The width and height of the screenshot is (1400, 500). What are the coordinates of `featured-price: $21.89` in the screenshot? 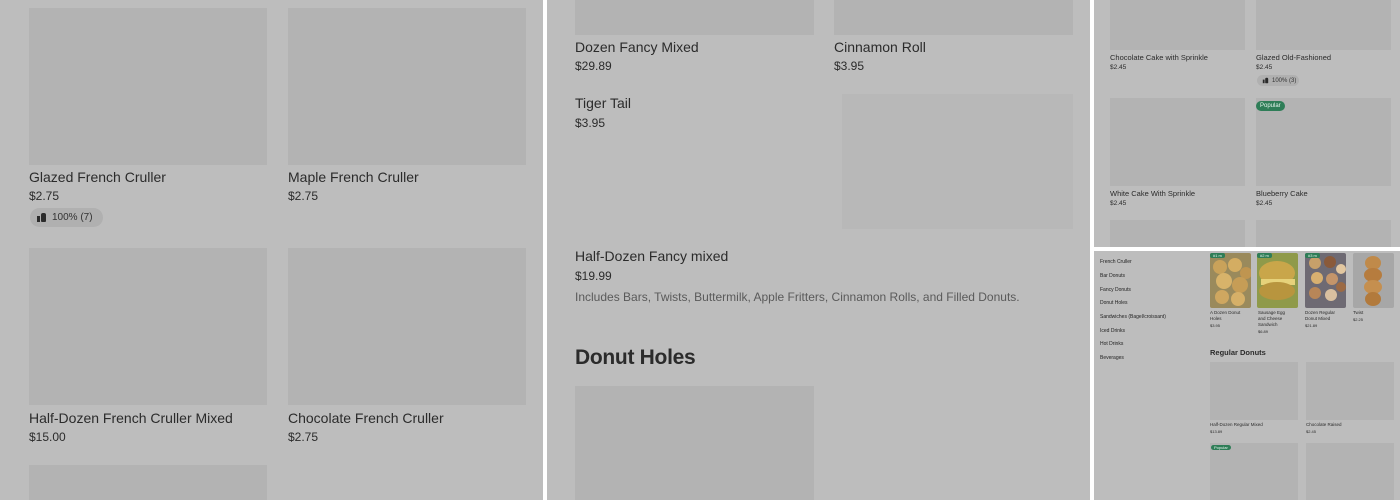 It's located at (1311, 325).